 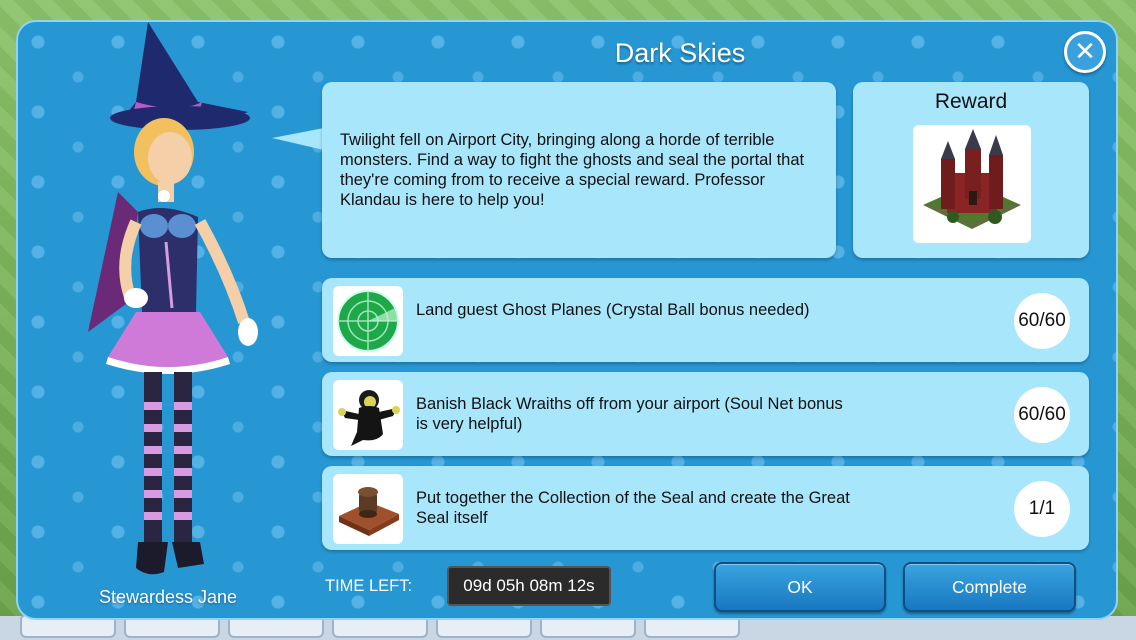 I want to click on black-wraith-icon, so click(x=369, y=418).